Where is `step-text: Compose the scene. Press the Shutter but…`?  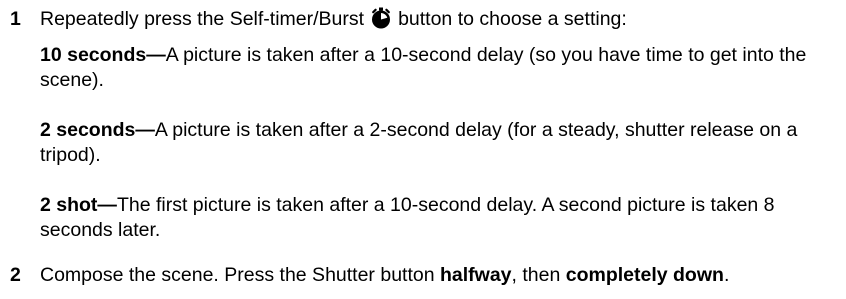
step-text: Compose the scene. Press the Shutter but… is located at coordinates (384, 275).